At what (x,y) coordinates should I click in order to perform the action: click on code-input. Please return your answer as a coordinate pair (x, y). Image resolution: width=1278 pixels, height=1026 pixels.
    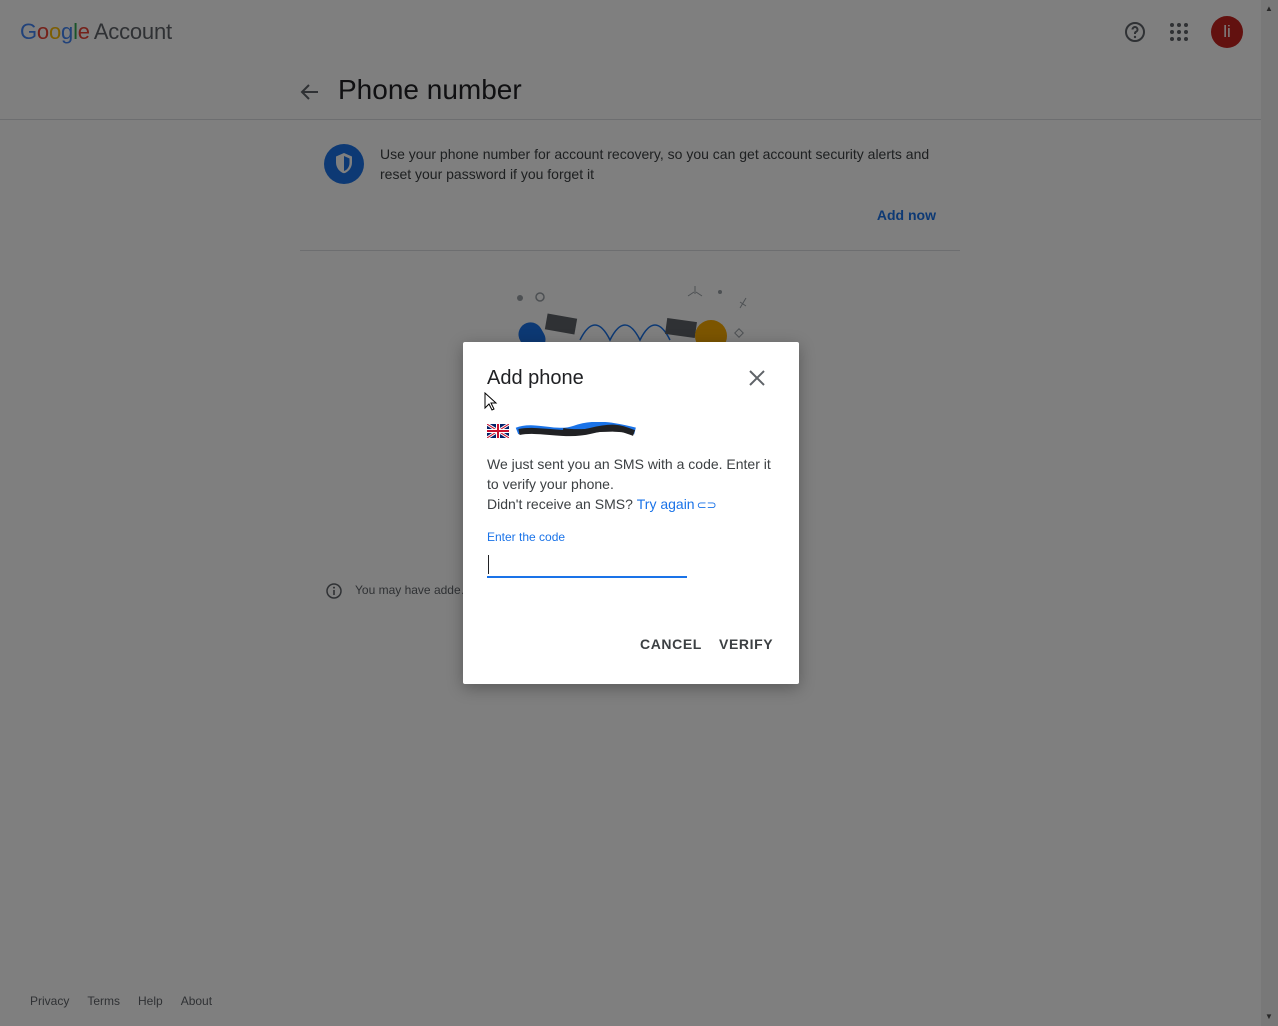
    Looking at the image, I should click on (587, 565).